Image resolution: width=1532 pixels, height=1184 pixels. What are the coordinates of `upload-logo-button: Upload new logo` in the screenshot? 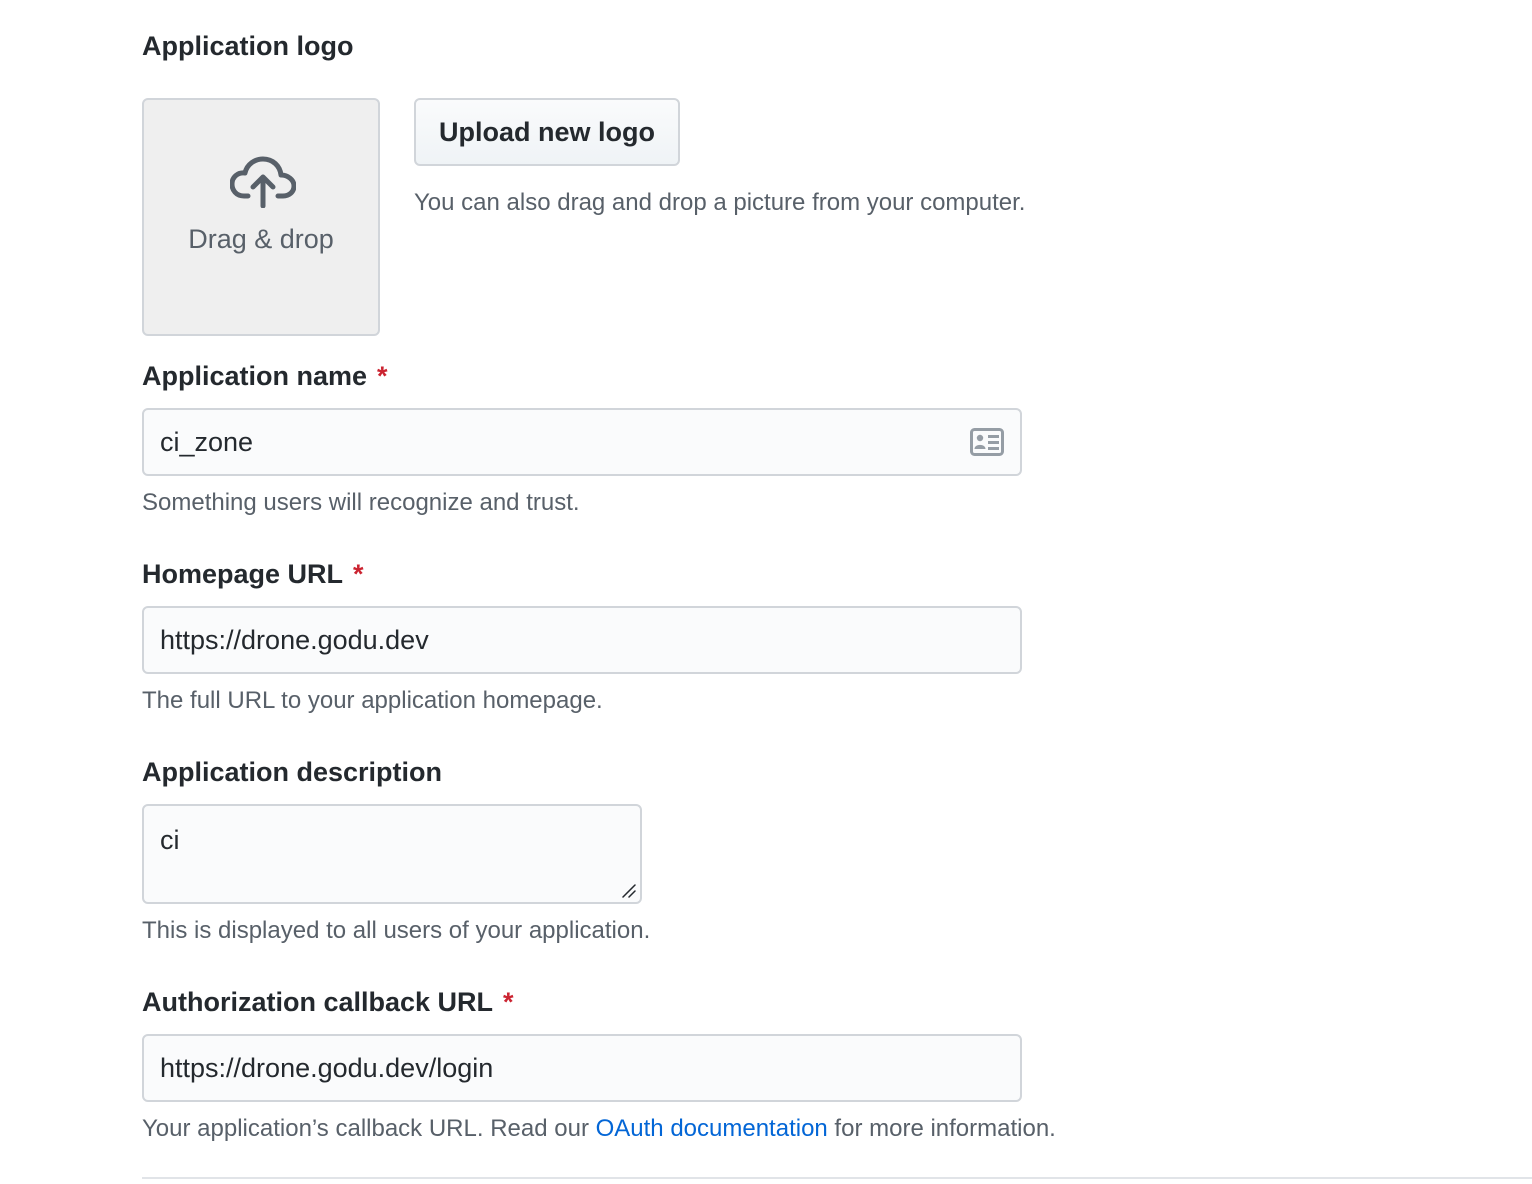 It's located at (547, 132).